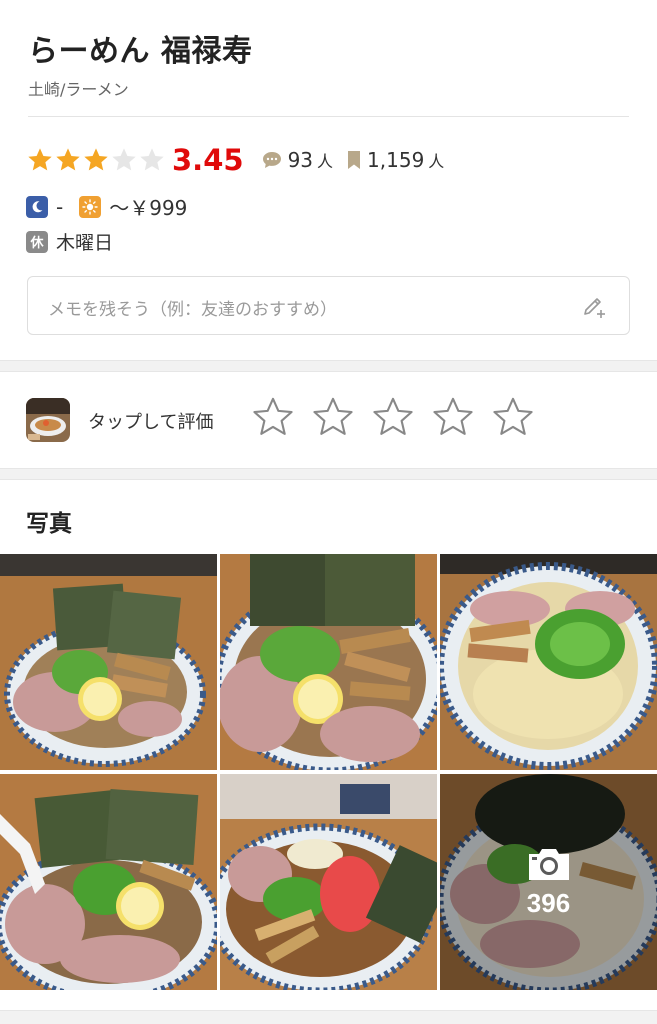 The width and height of the screenshot is (657, 1024). What do you see at coordinates (140, 51) in the screenshot?
I see `shop-name: らーめん 福禄寿` at bounding box center [140, 51].